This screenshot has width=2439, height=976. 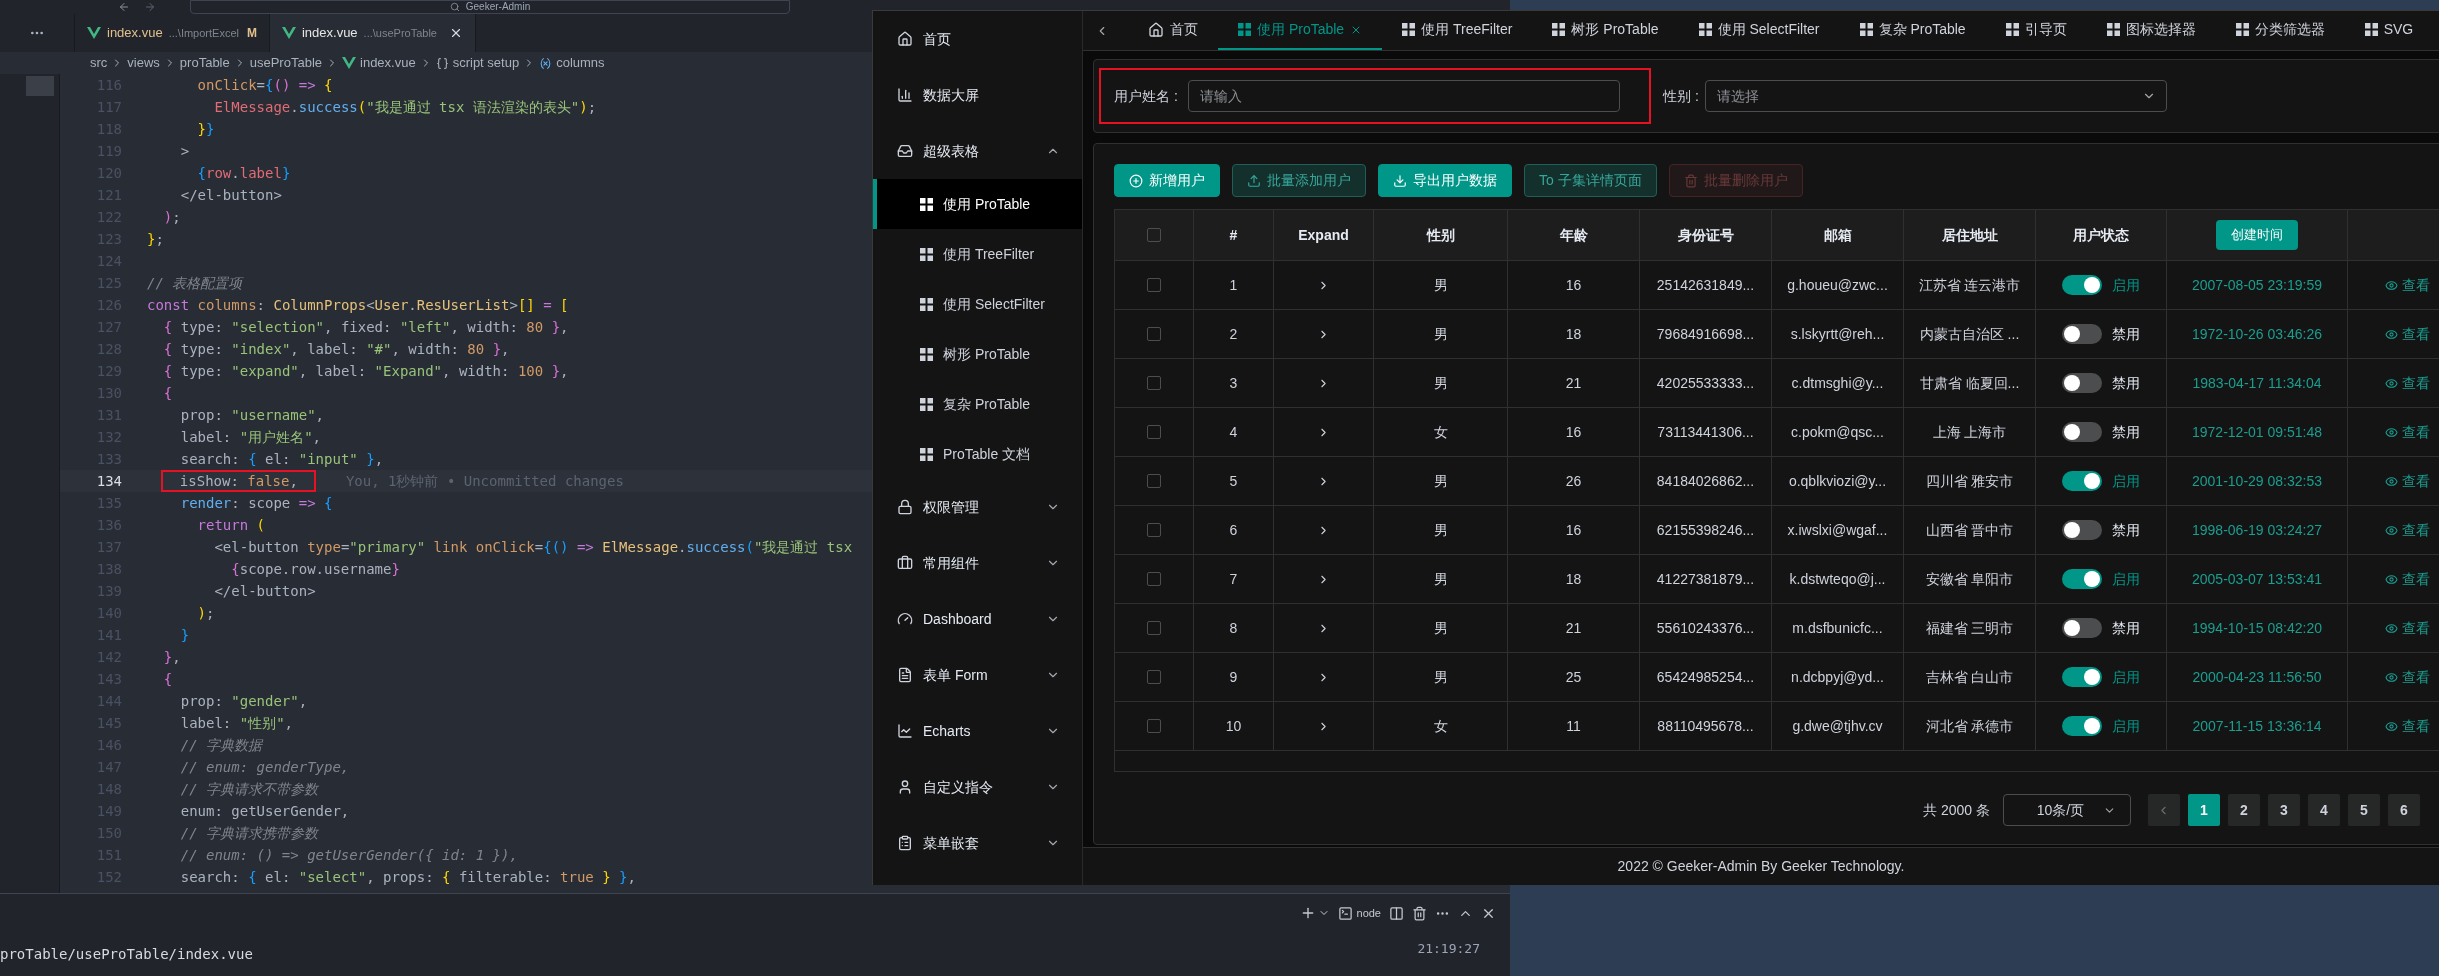 I want to click on page-button: 1, so click(x=2203, y=810).